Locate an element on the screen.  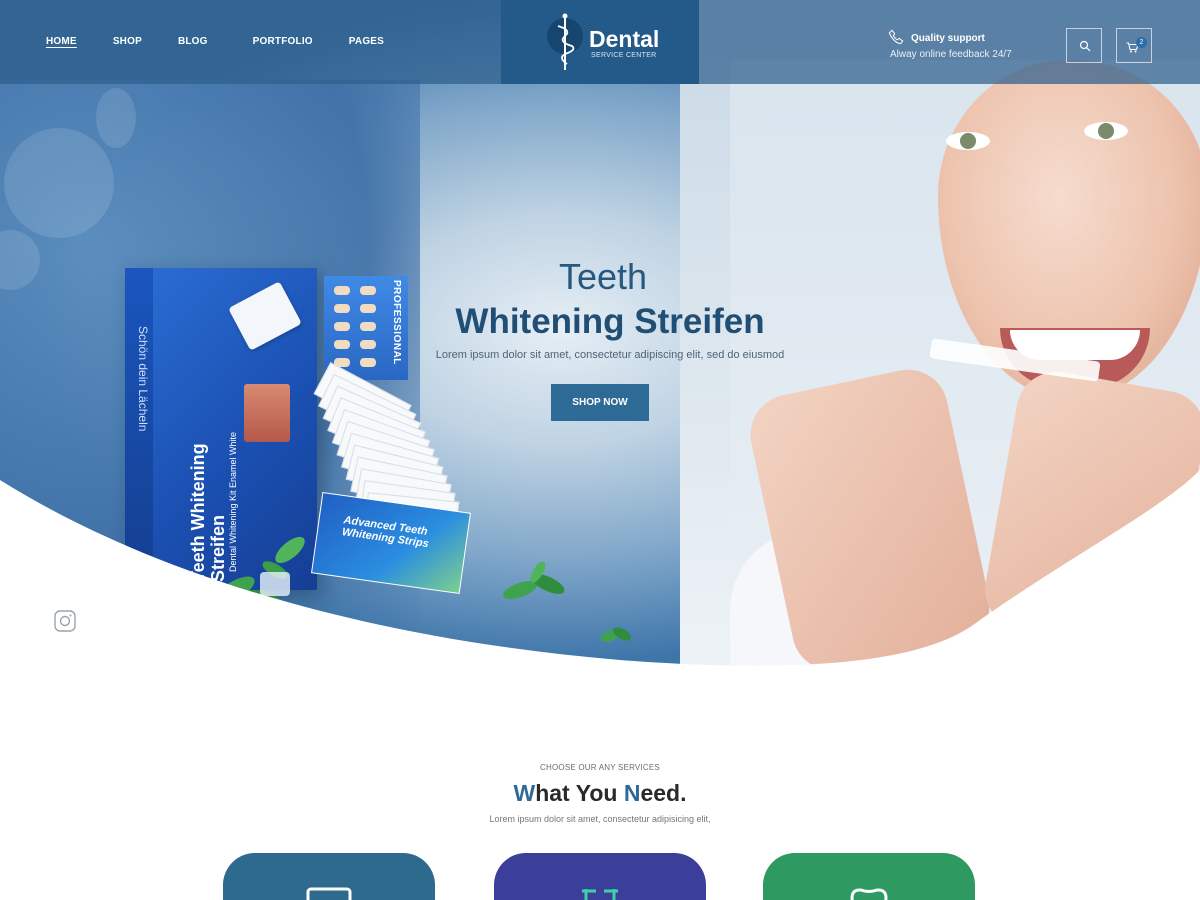
tooth-icon is located at coordinates (869, 894).